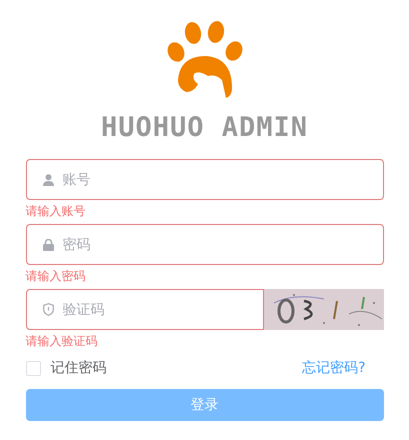 This screenshot has height=440, width=409. I want to click on shield-icon, so click(48, 309).